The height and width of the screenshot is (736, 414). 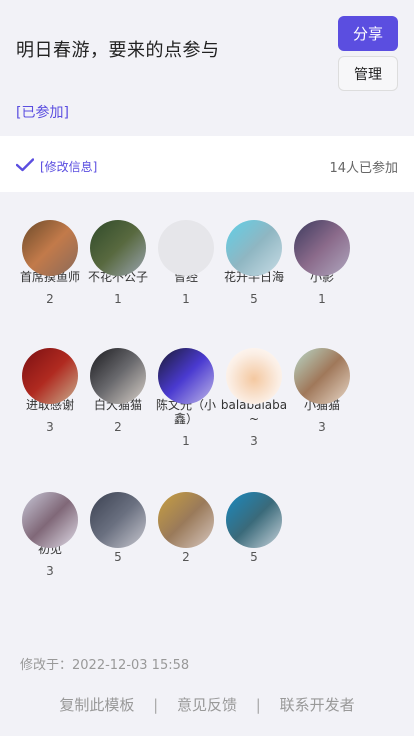 What do you see at coordinates (25, 165) in the screenshot?
I see `check-icon` at bounding box center [25, 165].